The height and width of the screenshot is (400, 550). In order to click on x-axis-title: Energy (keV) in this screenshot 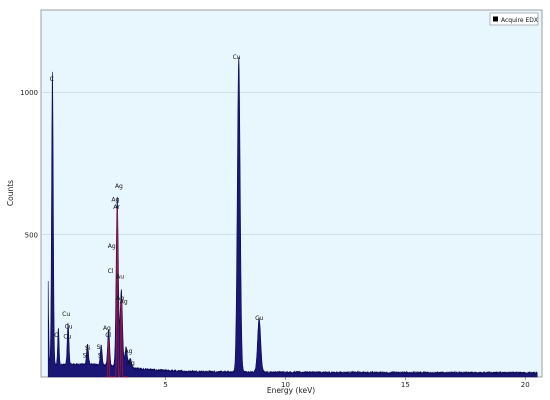, I will do `click(291, 390)`.